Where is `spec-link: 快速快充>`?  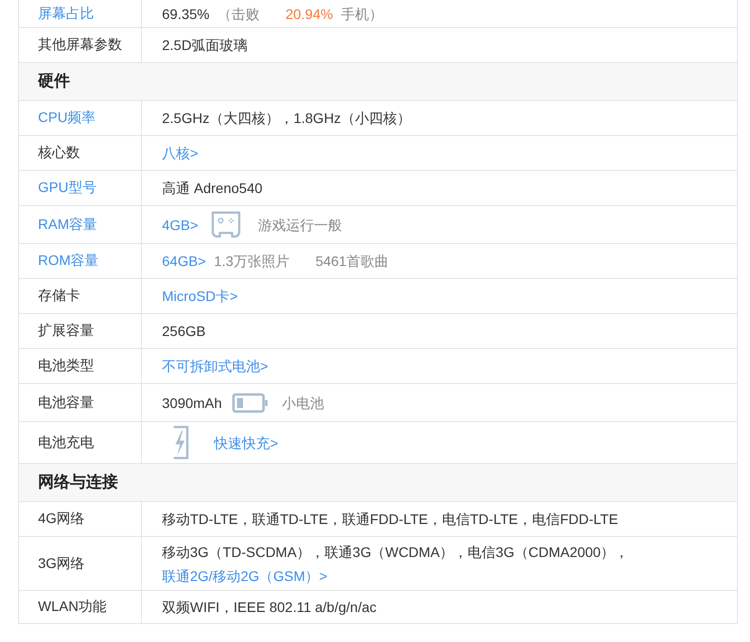
spec-link: 快速快充> is located at coordinates (246, 443).